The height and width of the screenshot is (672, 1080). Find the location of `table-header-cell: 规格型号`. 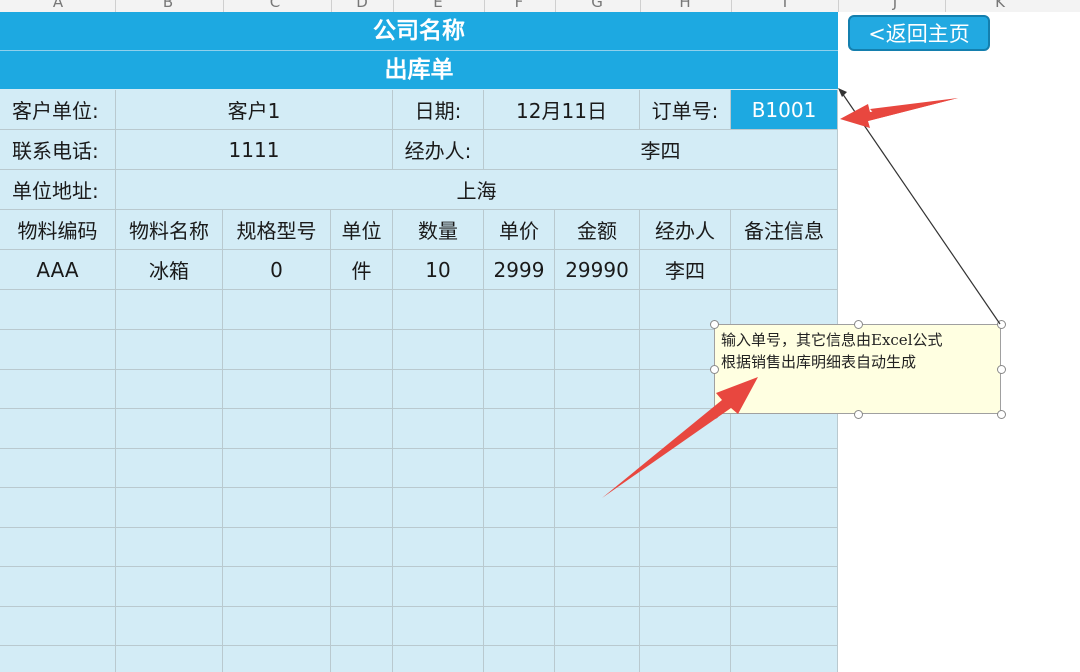

table-header-cell: 规格型号 is located at coordinates (277, 230).